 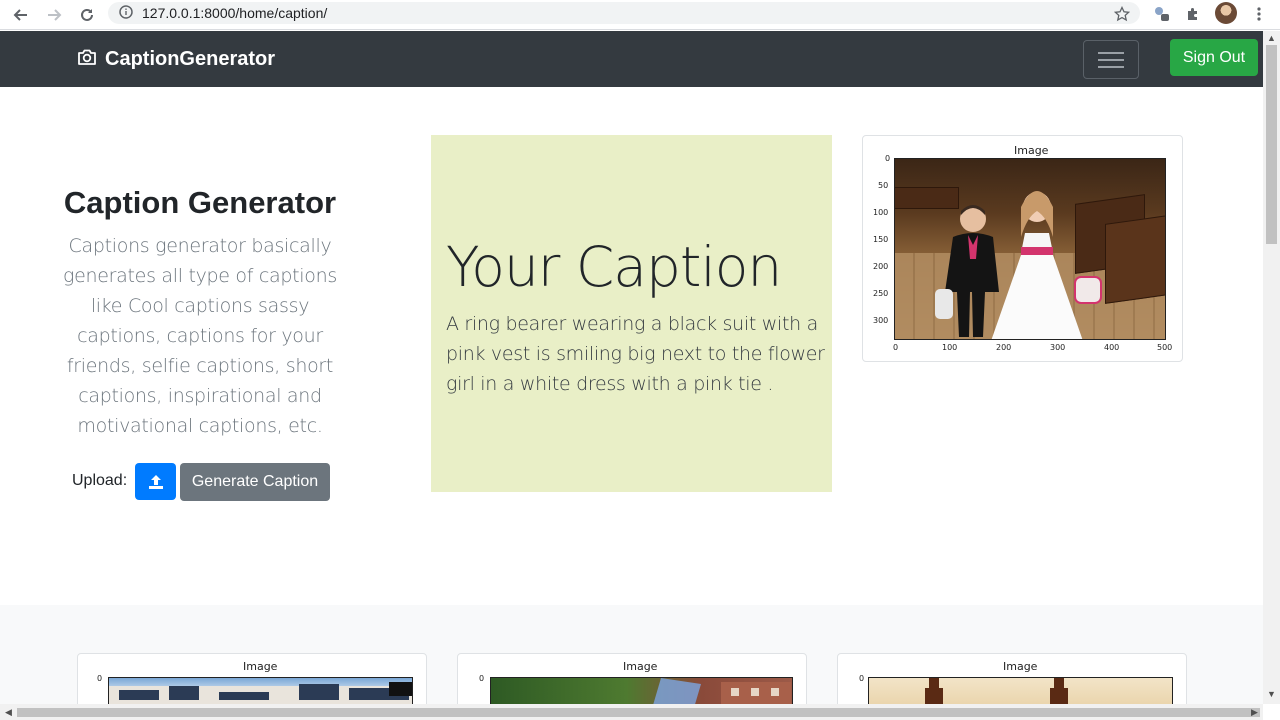 I want to click on wedding-photo, so click(x=1030, y=249).